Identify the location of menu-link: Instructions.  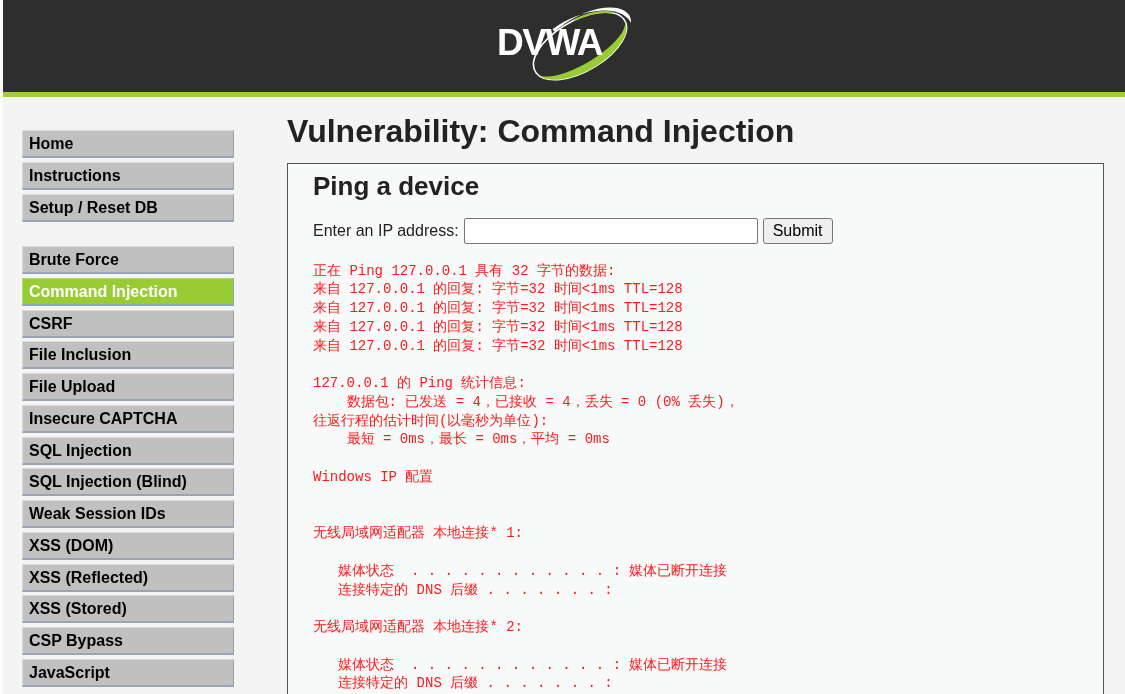
(128, 175).